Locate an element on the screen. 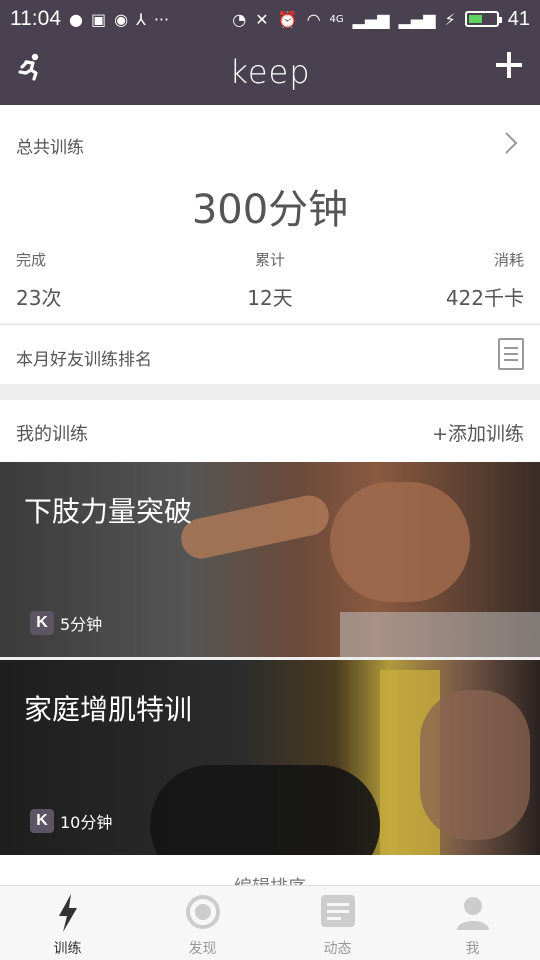 This screenshot has width=540, height=960. more-icon: ··· is located at coordinates (161, 19).